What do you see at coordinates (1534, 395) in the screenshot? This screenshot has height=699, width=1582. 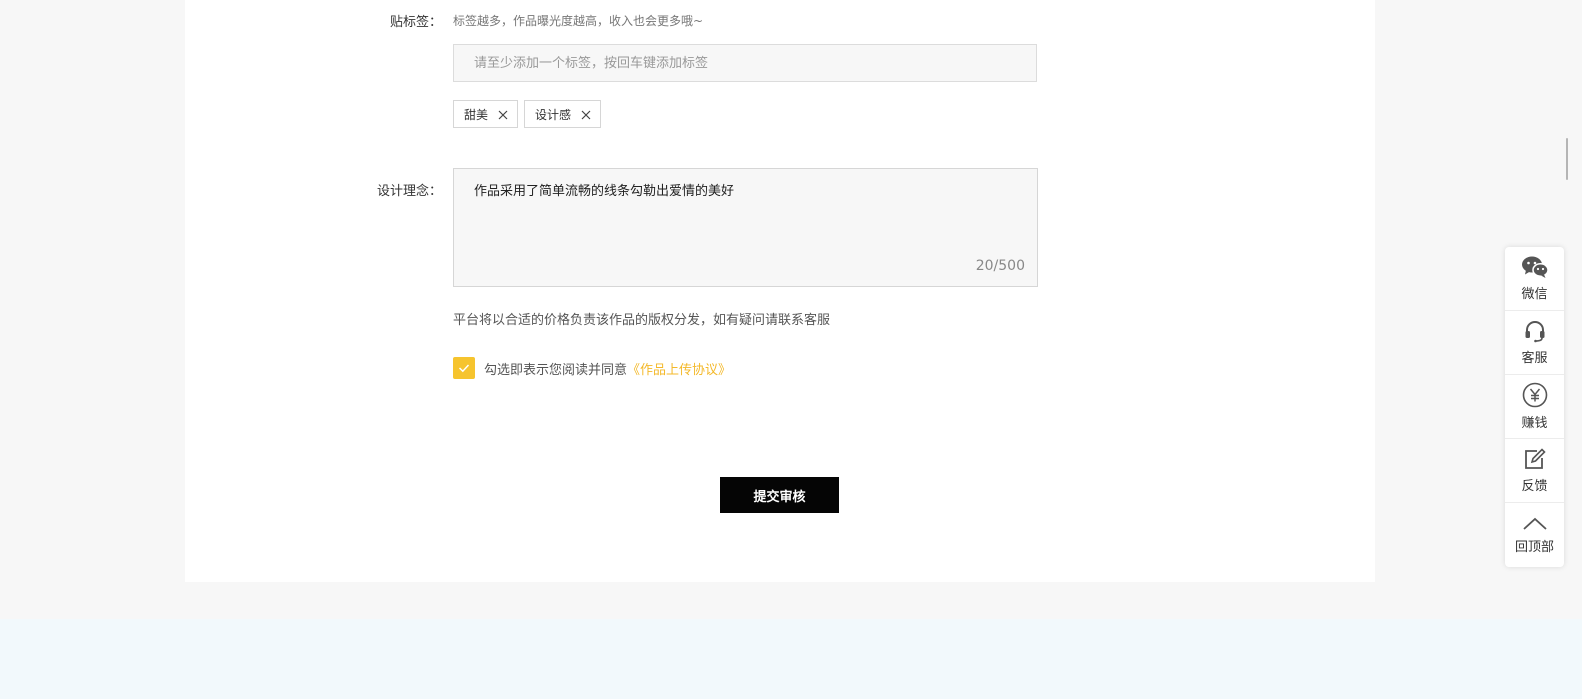 I see `yuan-icon` at bounding box center [1534, 395].